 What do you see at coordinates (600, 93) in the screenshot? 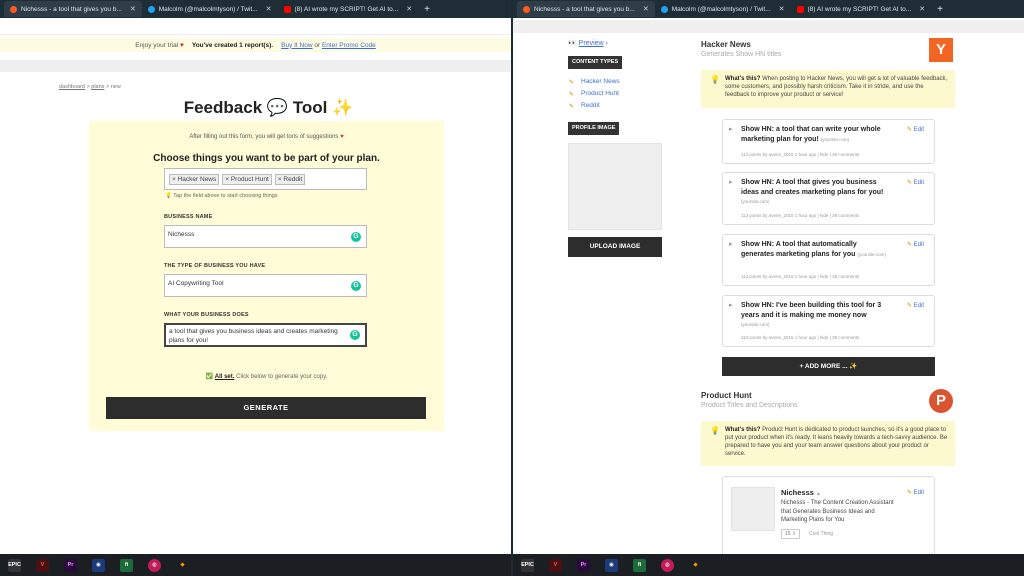
I see `sidebar-link-product-hunt: Product Hunt` at bounding box center [600, 93].